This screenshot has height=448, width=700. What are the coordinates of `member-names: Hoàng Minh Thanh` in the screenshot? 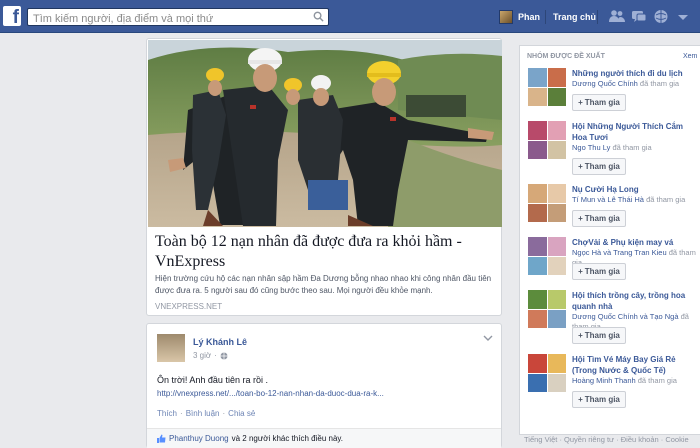 It's located at (604, 380).